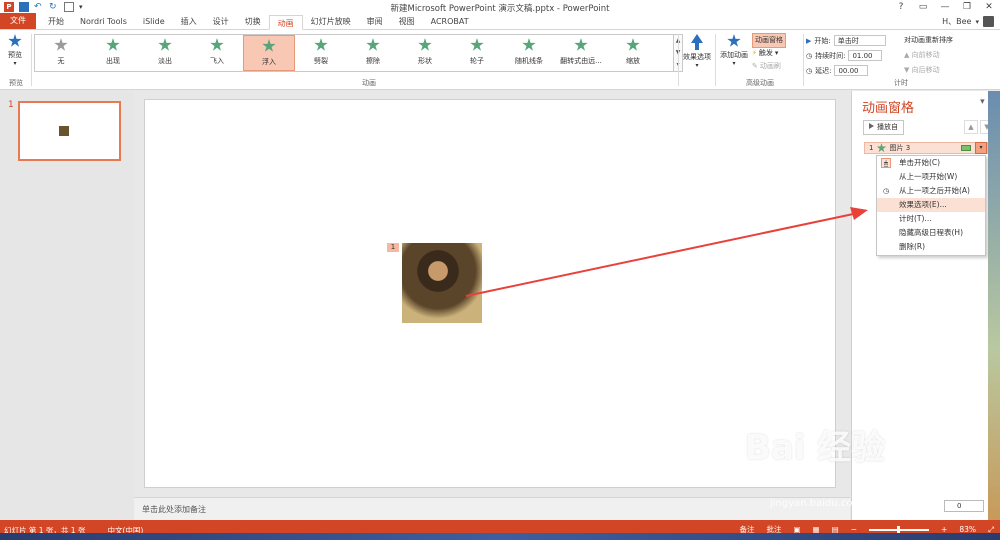 This screenshot has width=1000, height=540. What do you see at coordinates (994, 305) in the screenshot?
I see `desktop-wallpaper-edge` at bounding box center [994, 305].